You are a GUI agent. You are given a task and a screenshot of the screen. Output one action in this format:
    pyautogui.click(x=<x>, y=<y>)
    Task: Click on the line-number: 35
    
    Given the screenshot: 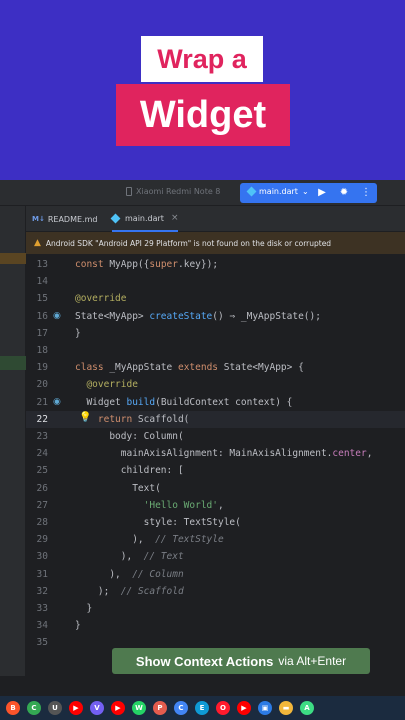 What is the action you would take?
    pyautogui.click(x=42, y=643)
    